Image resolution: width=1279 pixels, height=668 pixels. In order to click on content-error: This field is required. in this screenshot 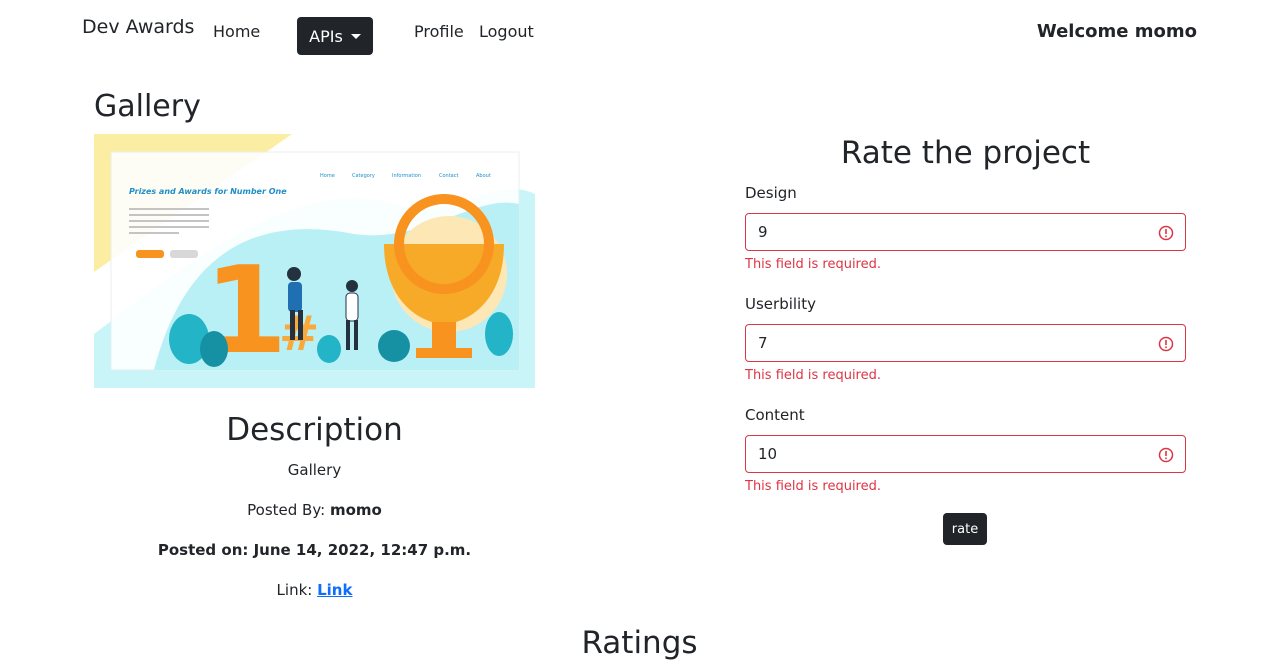, I will do `click(813, 486)`.